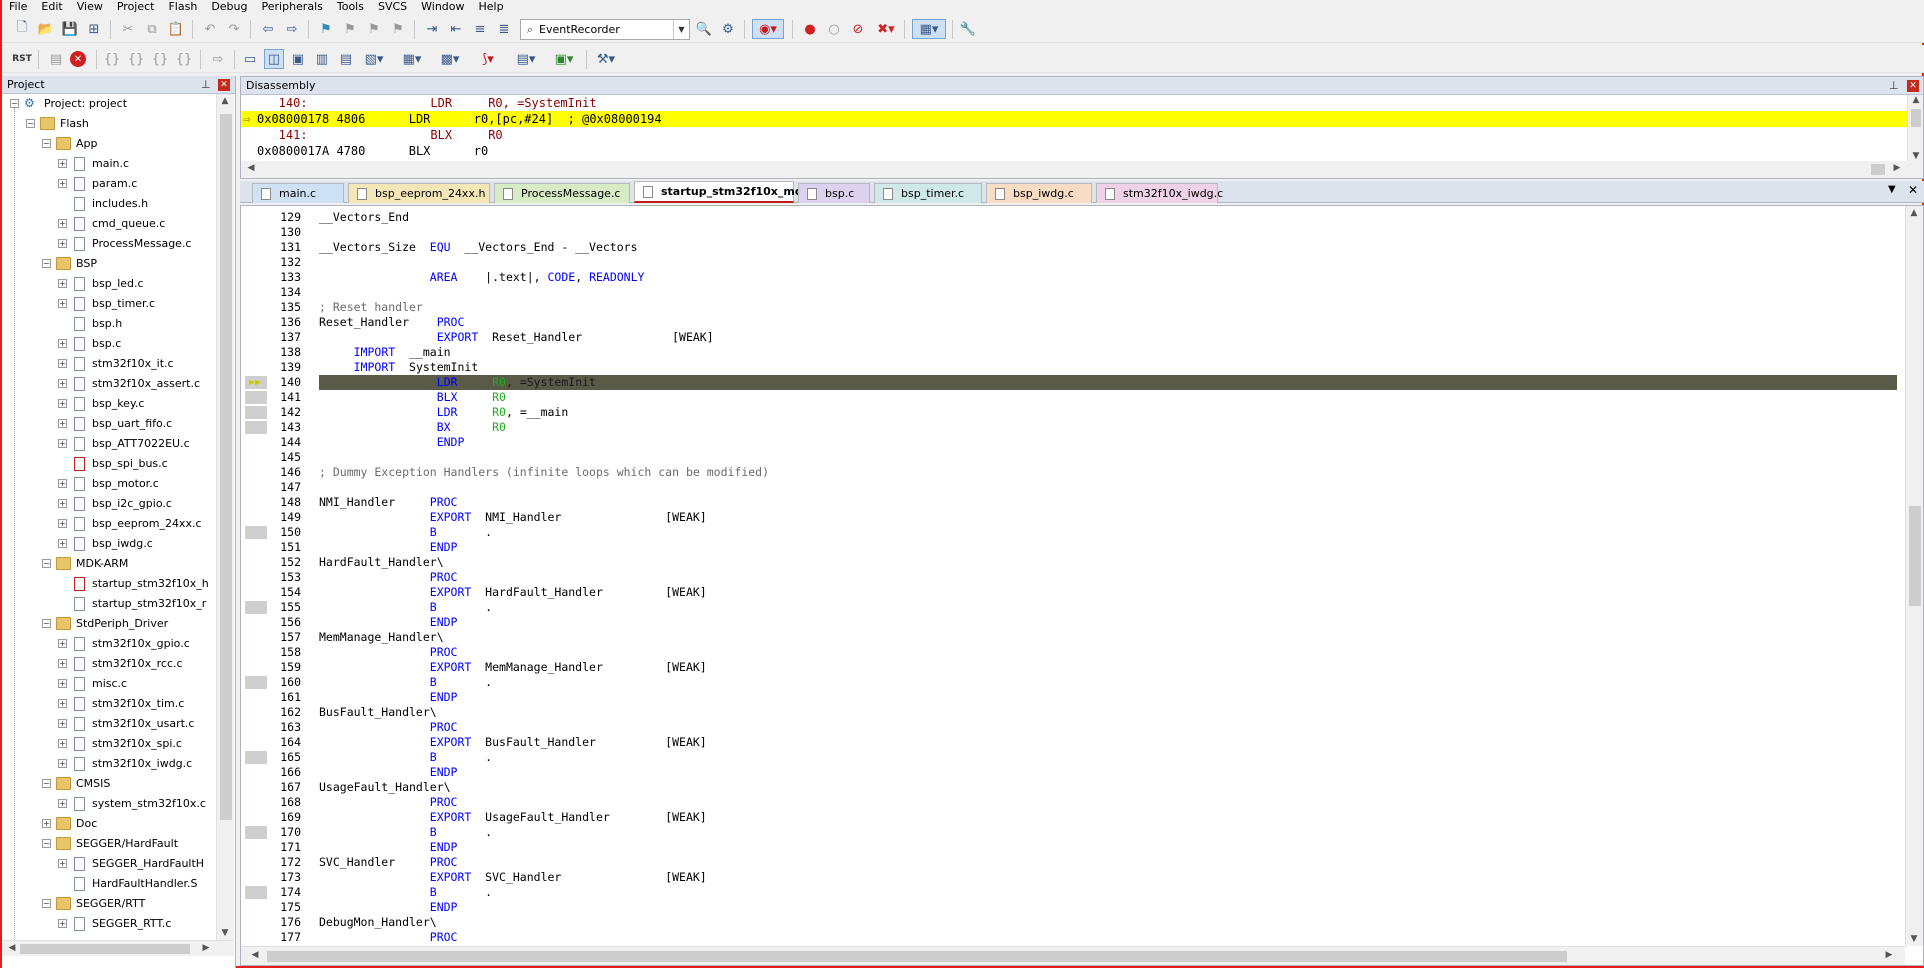  Describe the element at coordinates (1073, 937) in the screenshot. I see `code-line: 177 PROC` at that location.